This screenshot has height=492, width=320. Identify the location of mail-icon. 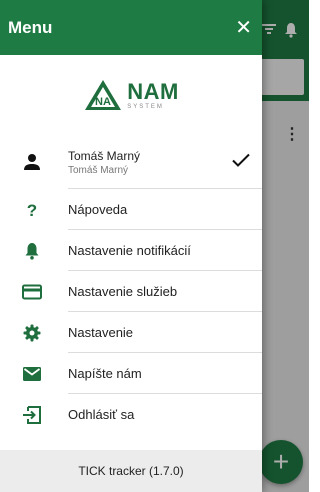
(32, 374).